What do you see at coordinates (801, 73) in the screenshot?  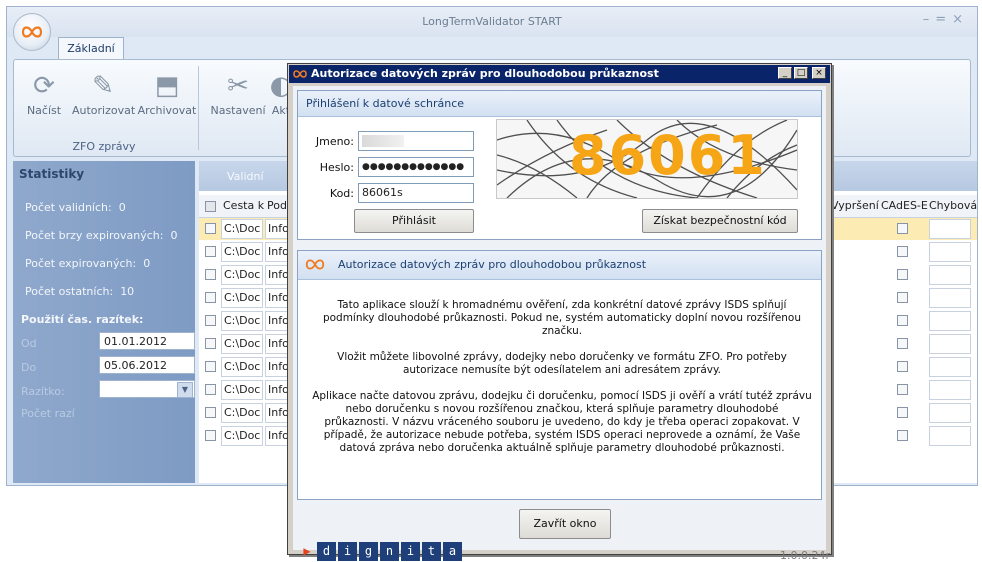 I see `dialog-maximize-button: □` at bounding box center [801, 73].